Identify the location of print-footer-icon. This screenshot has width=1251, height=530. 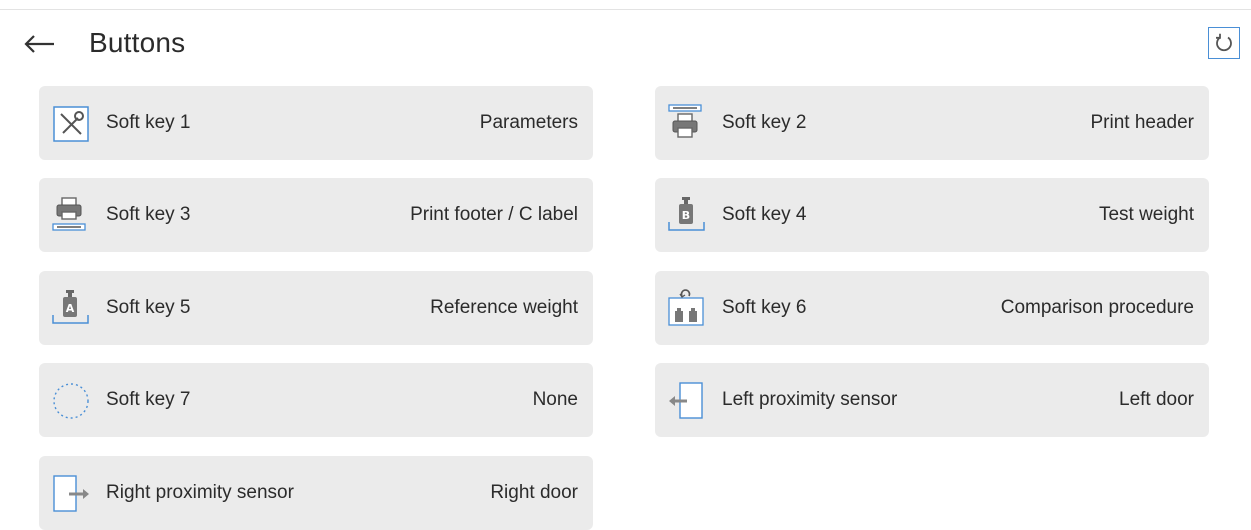
(71, 216).